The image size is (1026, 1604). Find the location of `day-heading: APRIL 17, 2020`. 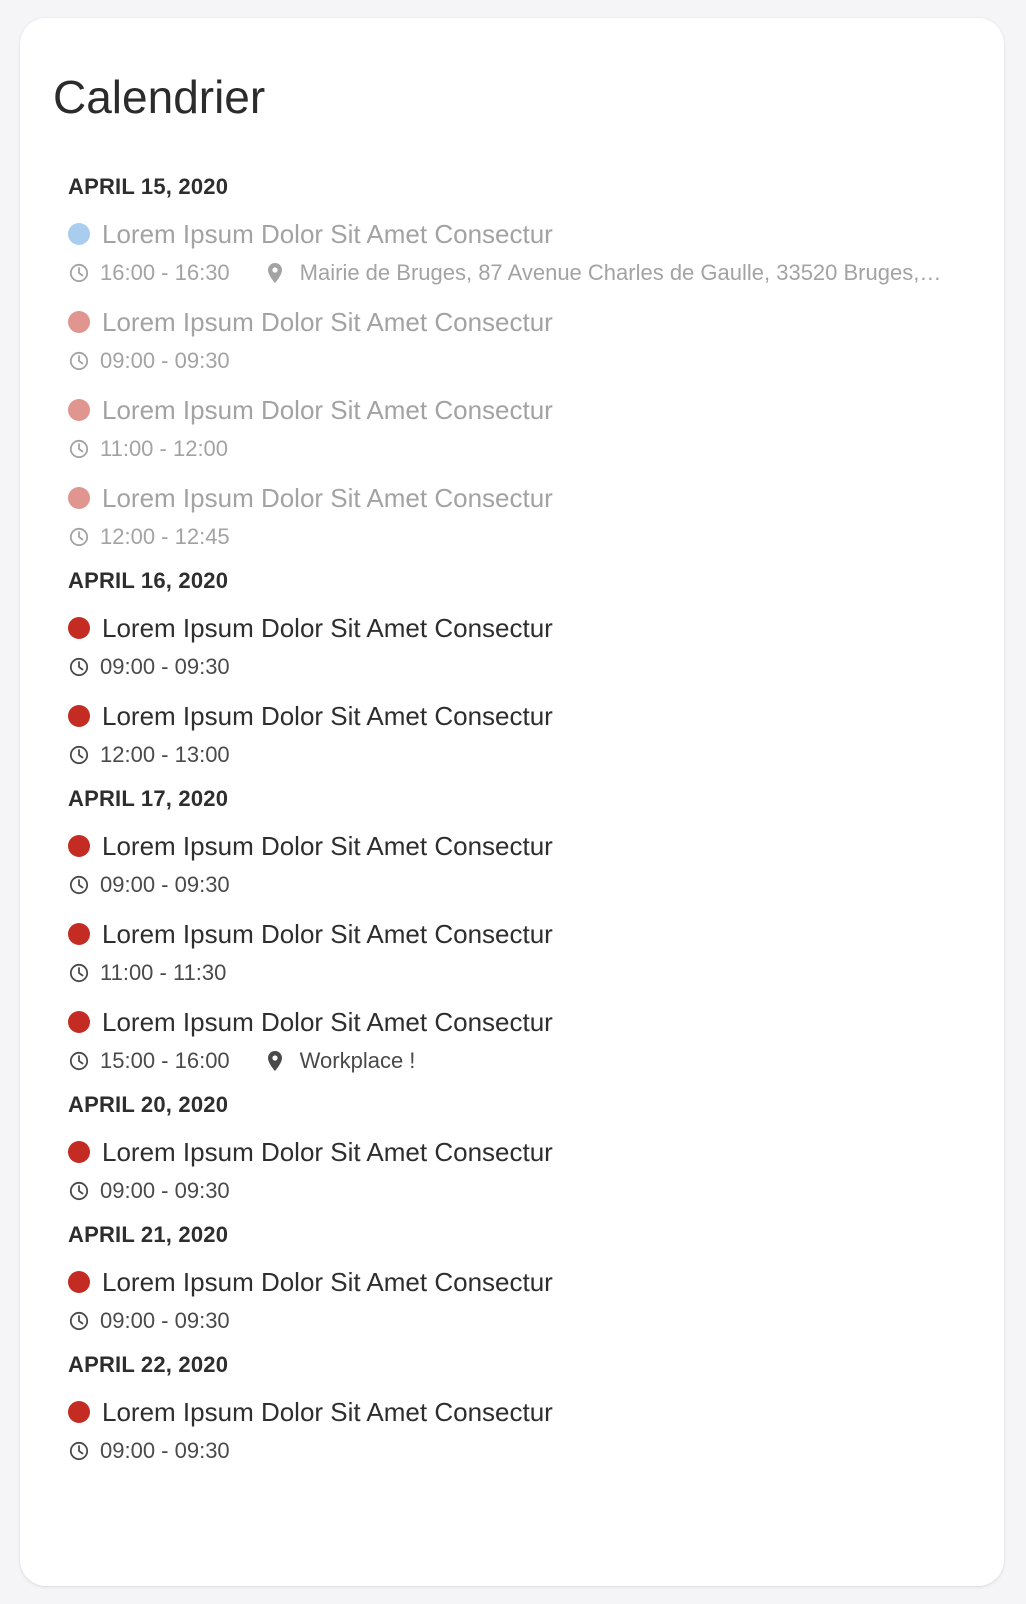

day-heading: APRIL 17, 2020 is located at coordinates (148, 798).